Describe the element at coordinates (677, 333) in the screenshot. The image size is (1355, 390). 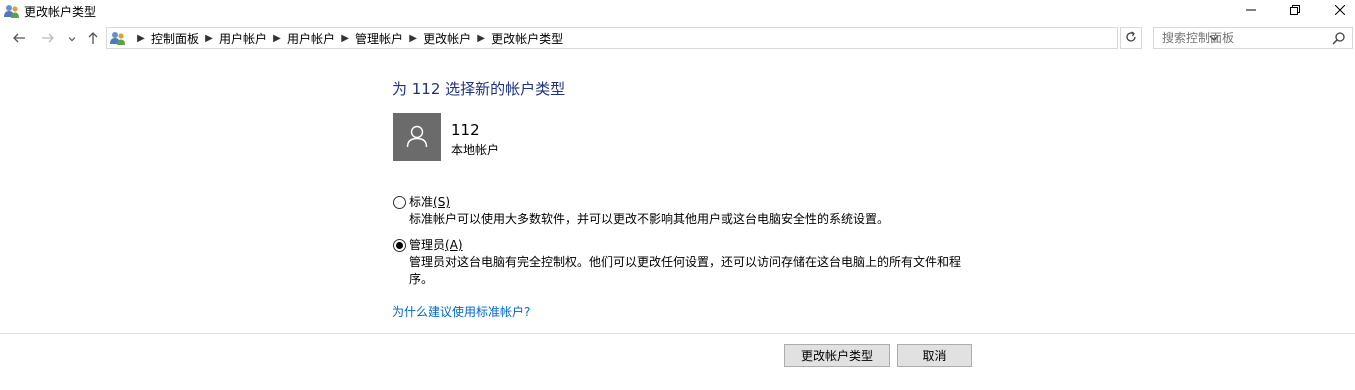
I see `footer-divider` at that location.